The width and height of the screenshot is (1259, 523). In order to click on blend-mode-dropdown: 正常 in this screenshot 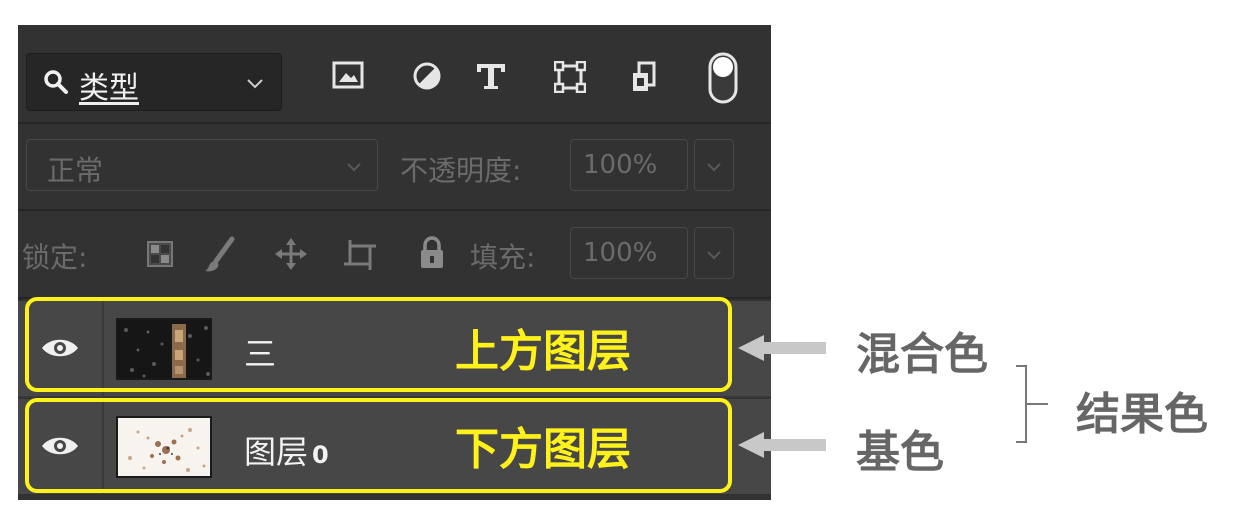, I will do `click(202, 165)`.